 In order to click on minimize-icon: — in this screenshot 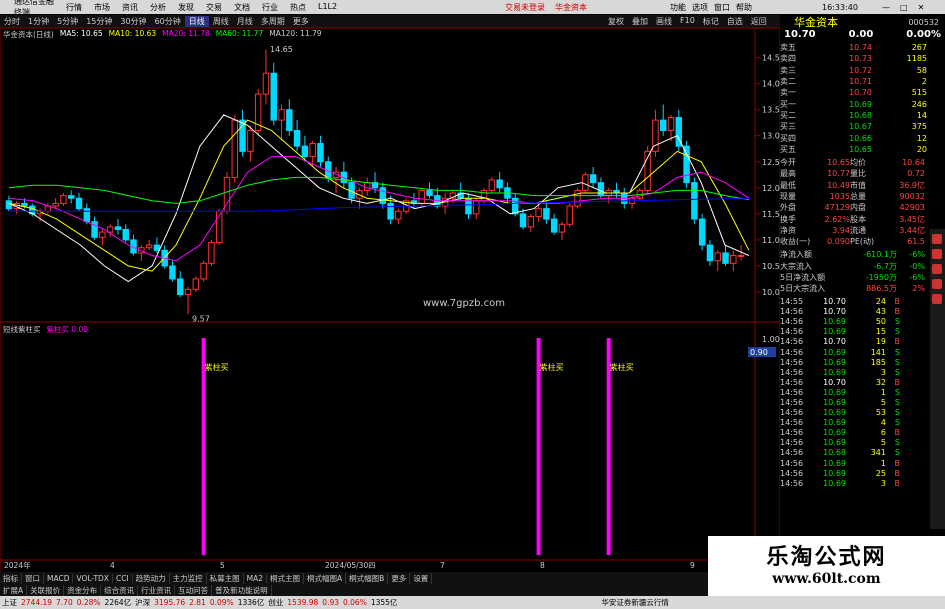, I will do `click(886, 7)`.